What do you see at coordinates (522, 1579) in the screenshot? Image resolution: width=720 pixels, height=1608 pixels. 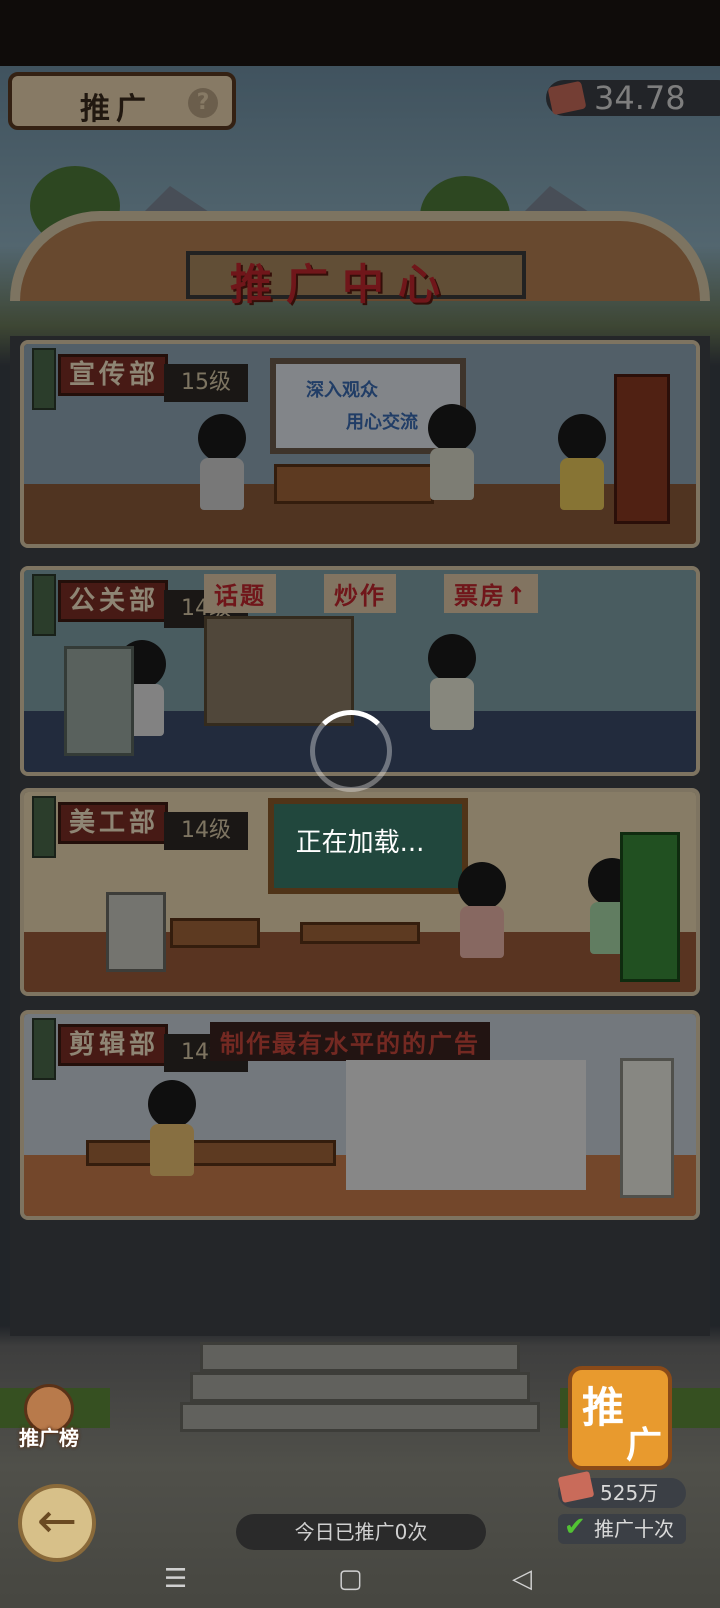 I see `back-icon: ◁` at bounding box center [522, 1579].